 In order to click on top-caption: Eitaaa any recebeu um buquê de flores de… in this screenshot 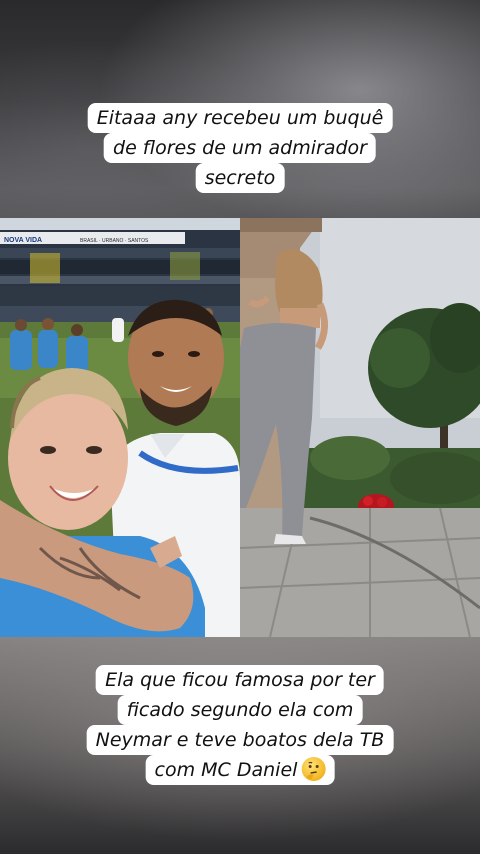, I will do `click(240, 148)`.